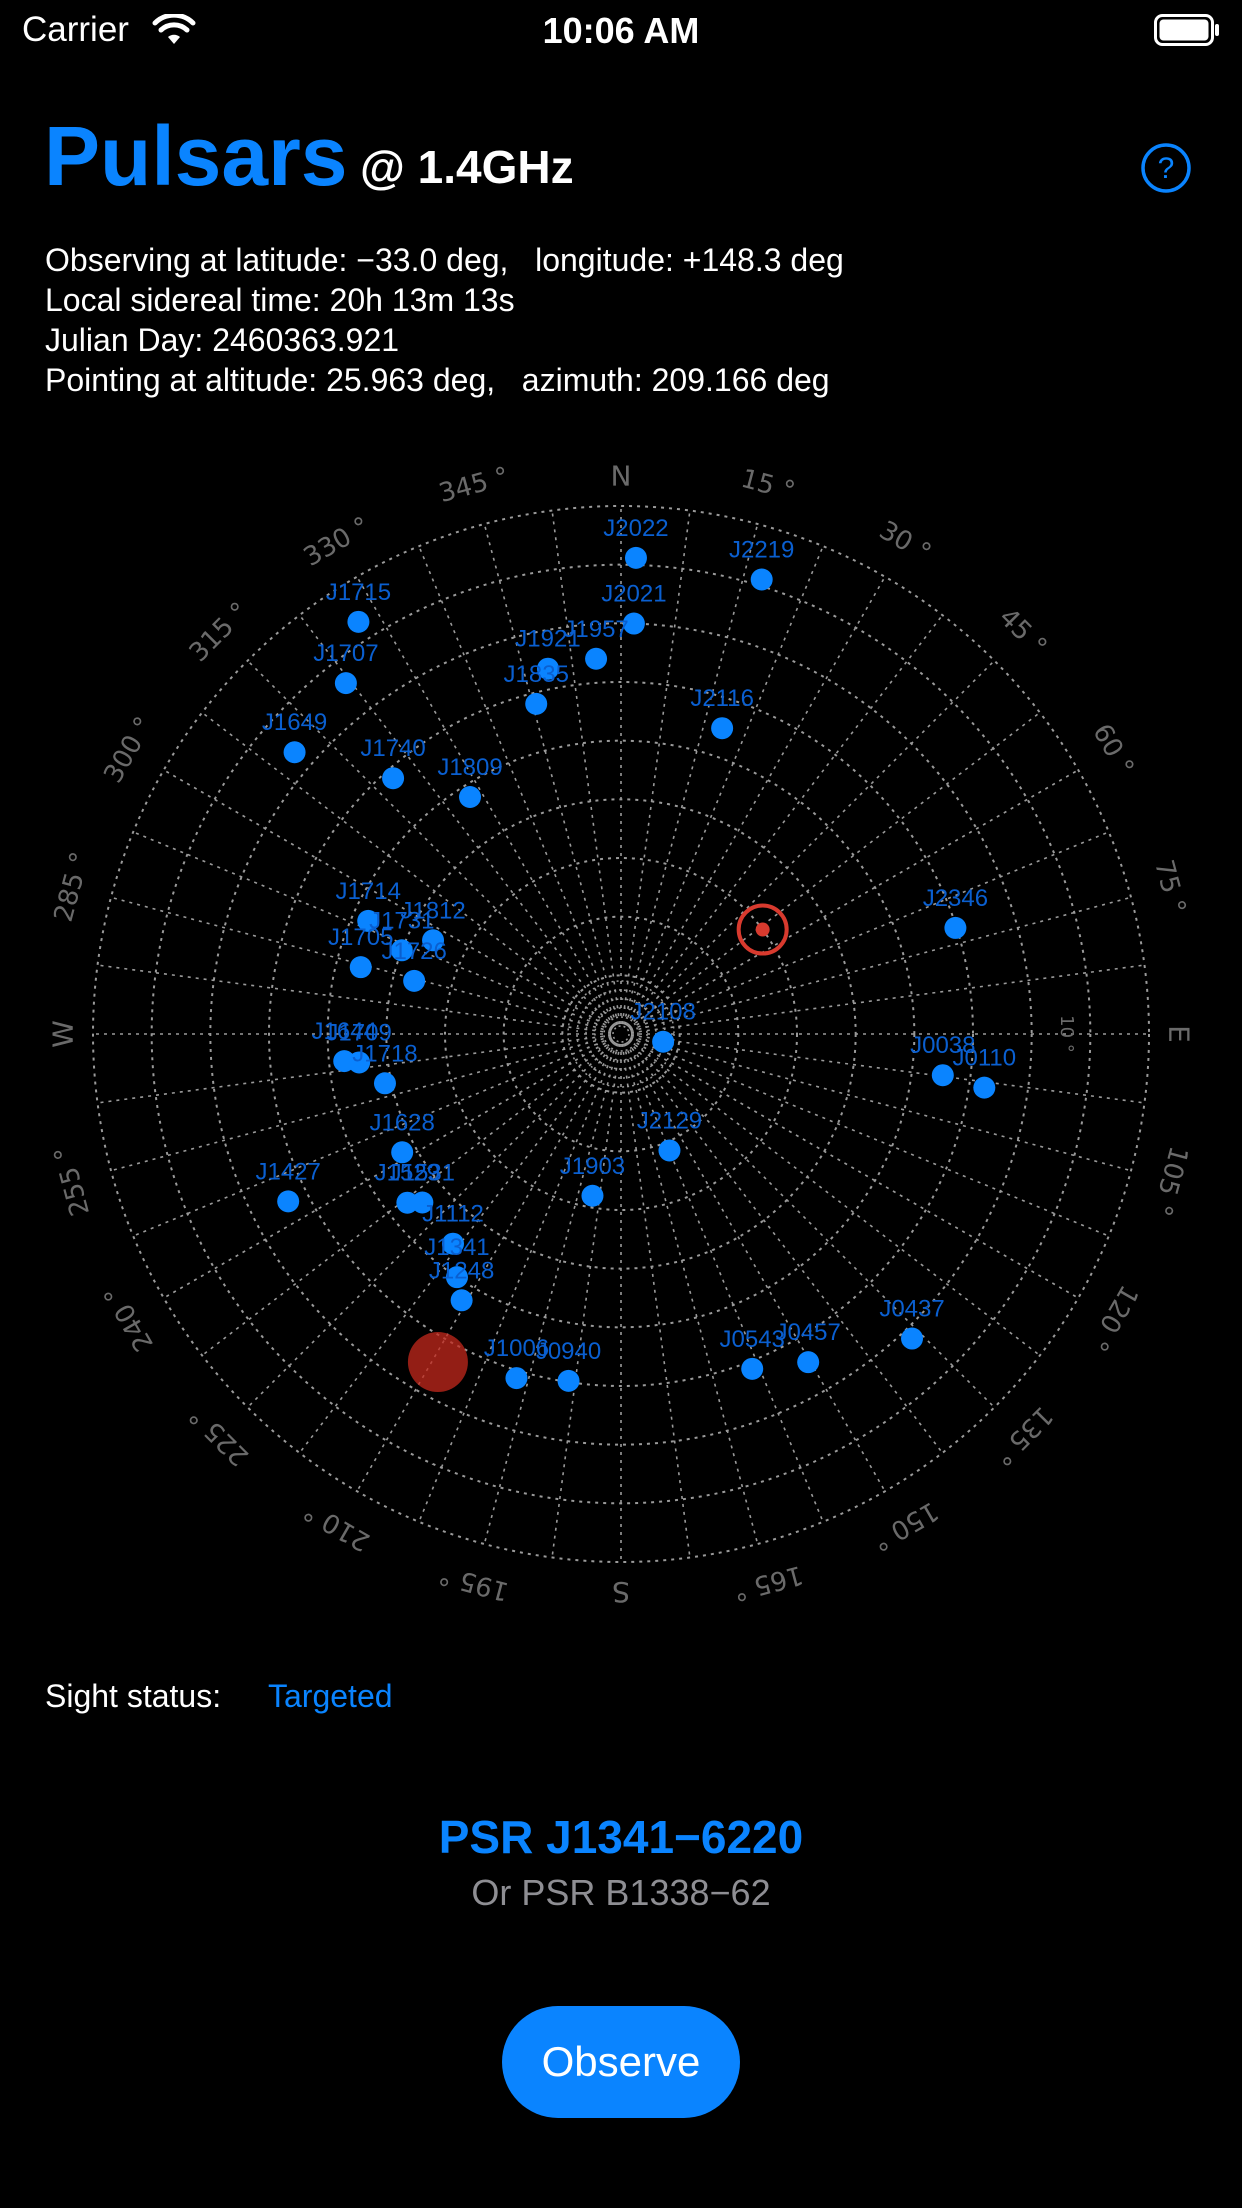 The image size is (1242, 2208). What do you see at coordinates (437, 1362) in the screenshot?
I see `pointing-marker` at bounding box center [437, 1362].